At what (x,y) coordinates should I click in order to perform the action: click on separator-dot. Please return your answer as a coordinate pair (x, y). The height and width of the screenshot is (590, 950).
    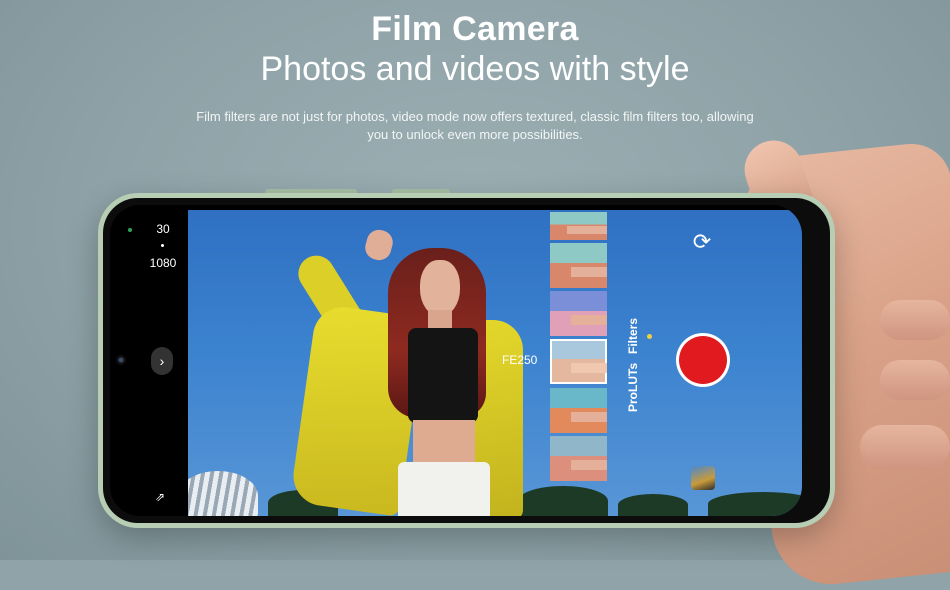
    Looking at the image, I should click on (162, 245).